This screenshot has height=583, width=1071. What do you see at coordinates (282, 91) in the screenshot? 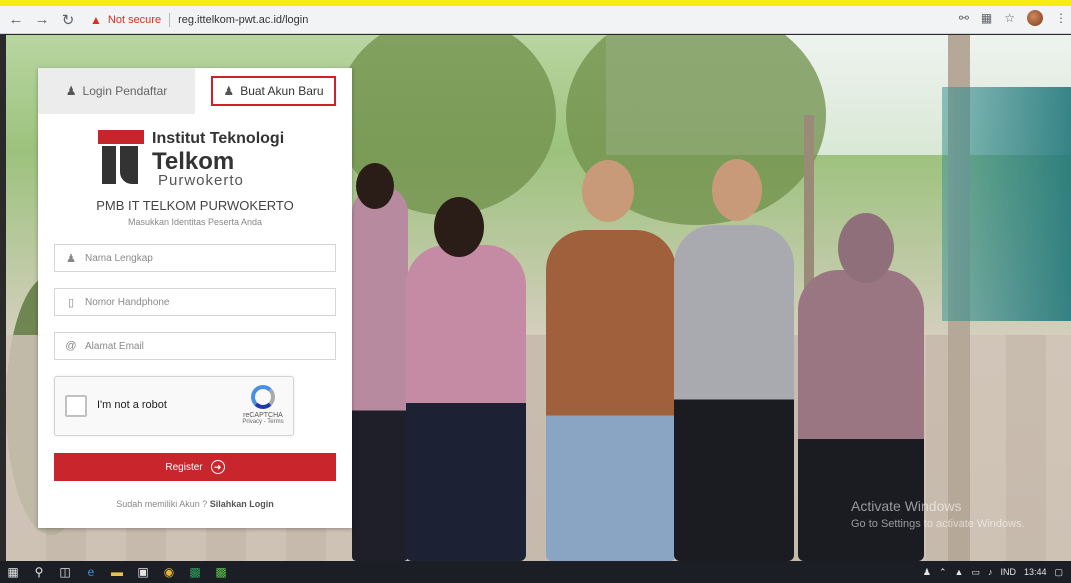
I see `tab-register-label: Buat Akun Baru` at bounding box center [282, 91].